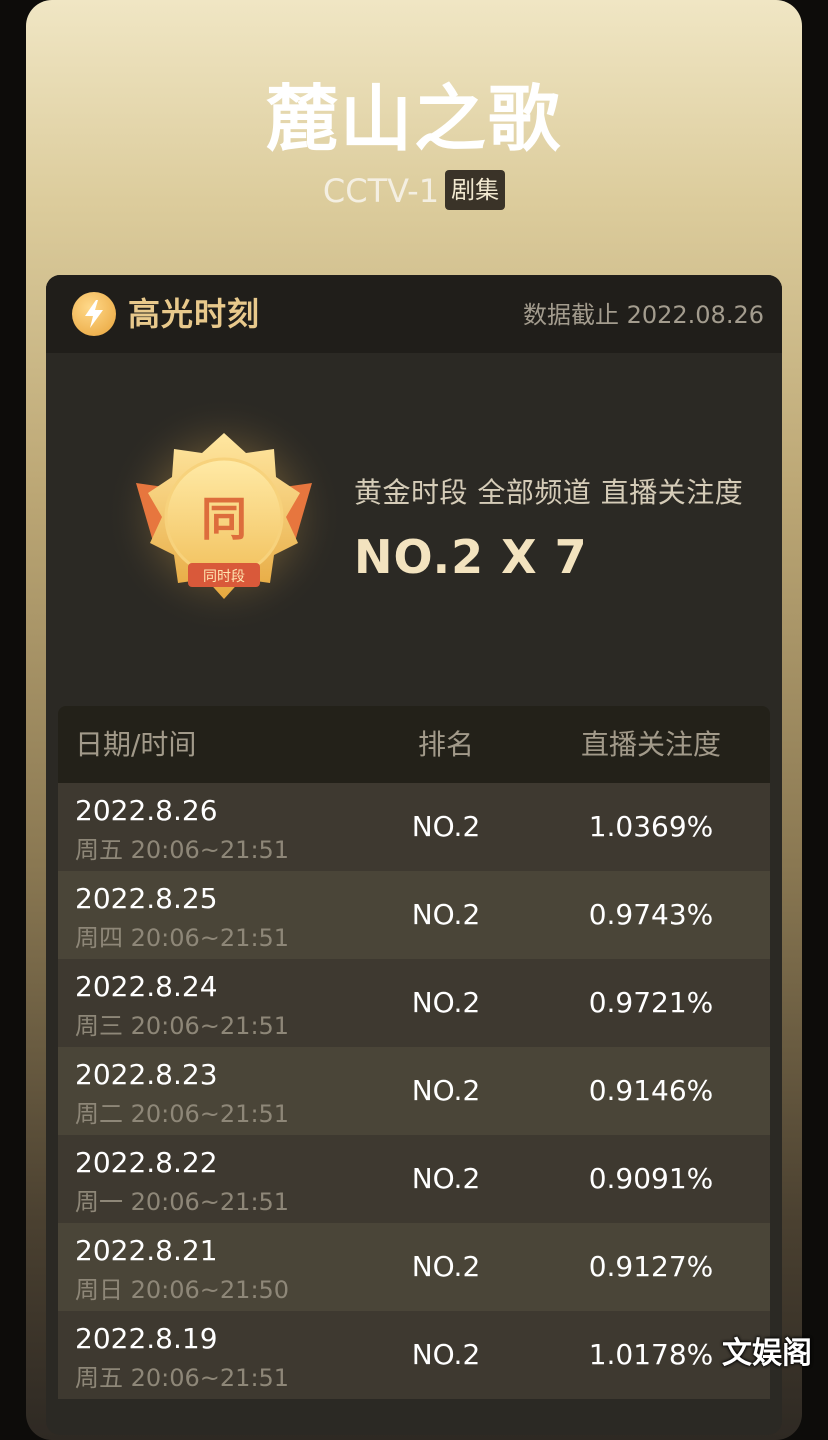 The image size is (828, 1440). Describe the element at coordinates (651, 826) in the screenshot. I see `row-attention: 1.0369%` at that location.